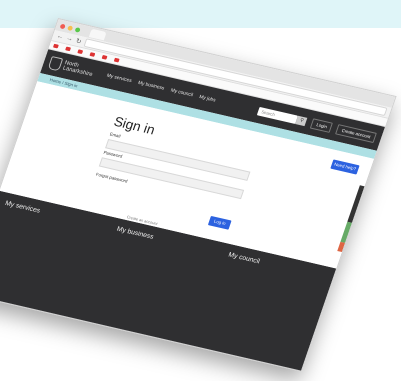 Image resolution: width=401 pixels, height=381 pixels. I want to click on crest-icon, so click(55, 64).